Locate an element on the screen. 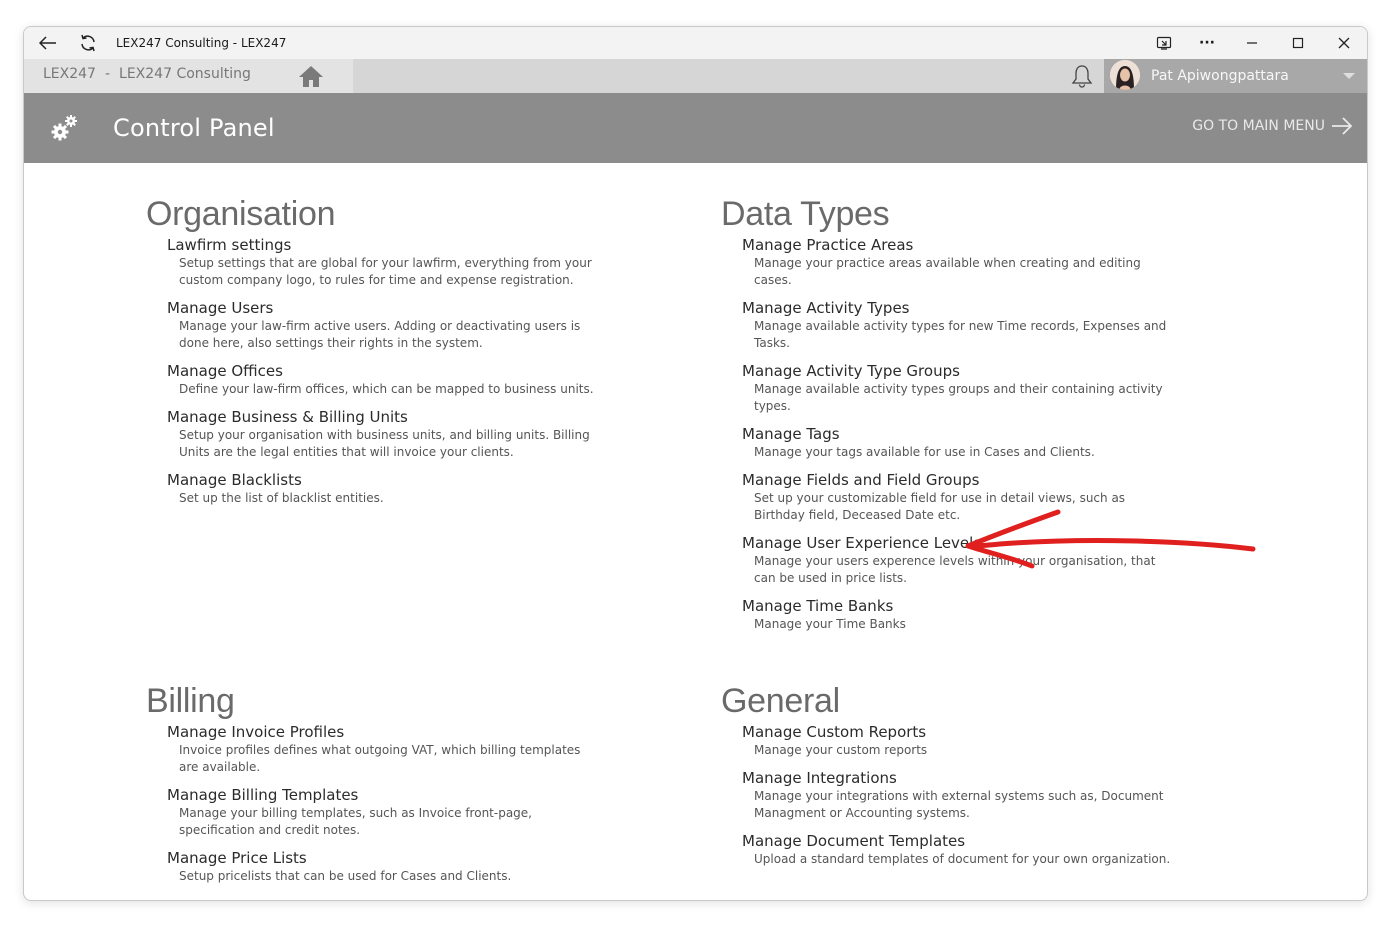 The image size is (1390, 925). gears-icon is located at coordinates (64, 128).